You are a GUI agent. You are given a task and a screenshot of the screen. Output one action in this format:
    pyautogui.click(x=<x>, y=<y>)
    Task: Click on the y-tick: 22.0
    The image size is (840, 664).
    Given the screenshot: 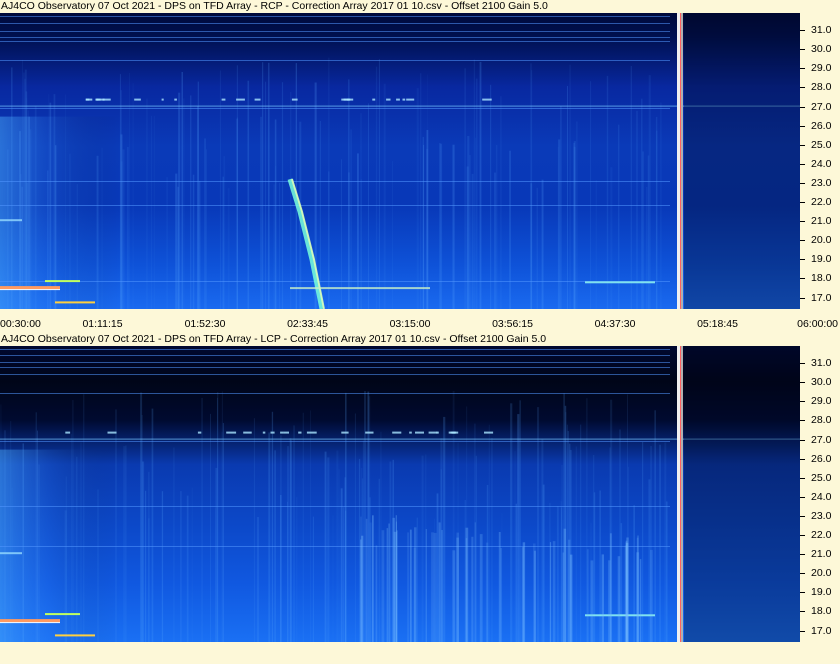 What is the action you would take?
    pyautogui.click(x=820, y=202)
    